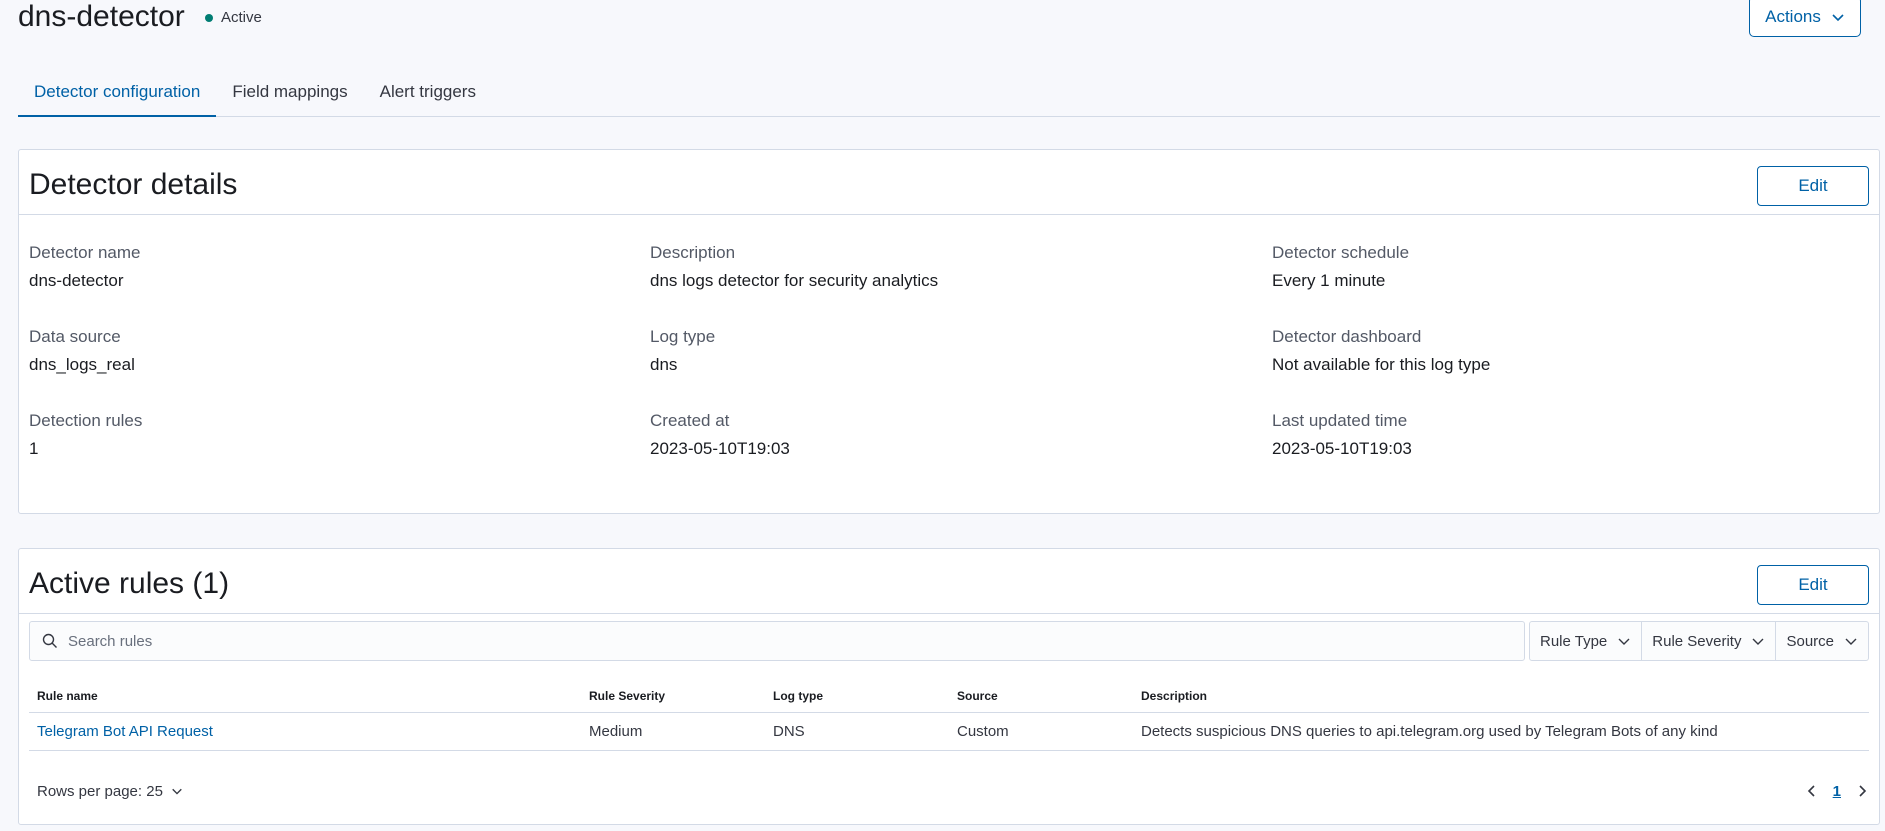 The height and width of the screenshot is (831, 1885). What do you see at coordinates (664, 364) in the screenshot?
I see `field-value: dns` at bounding box center [664, 364].